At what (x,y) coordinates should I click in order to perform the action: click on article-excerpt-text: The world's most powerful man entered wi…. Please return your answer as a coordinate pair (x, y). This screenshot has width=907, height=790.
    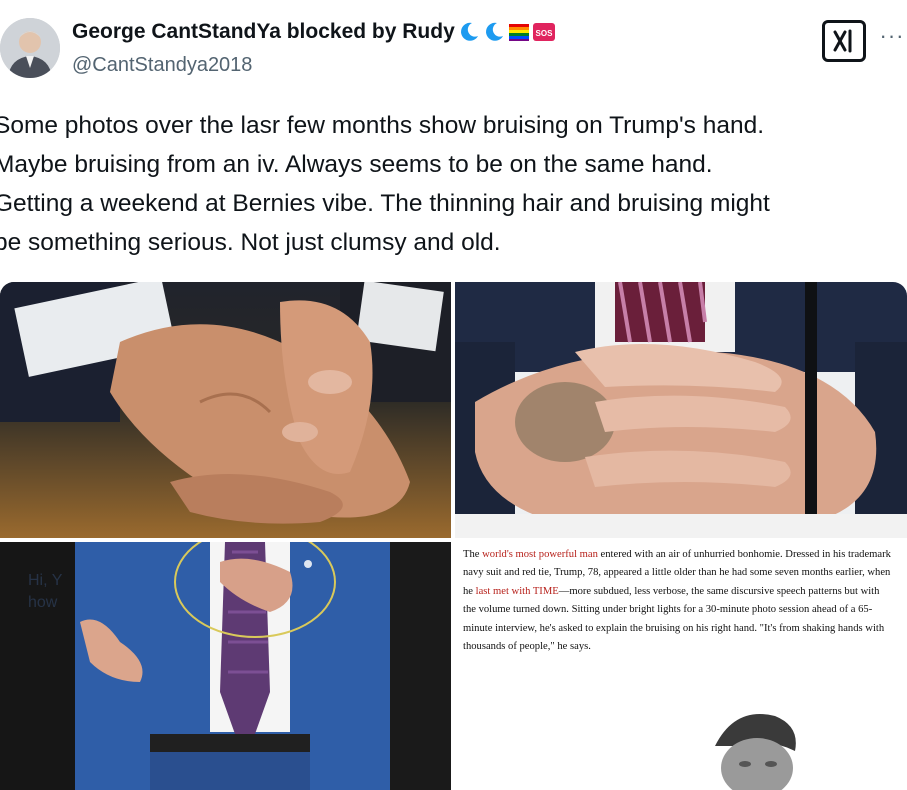
    Looking at the image, I should click on (678, 601).